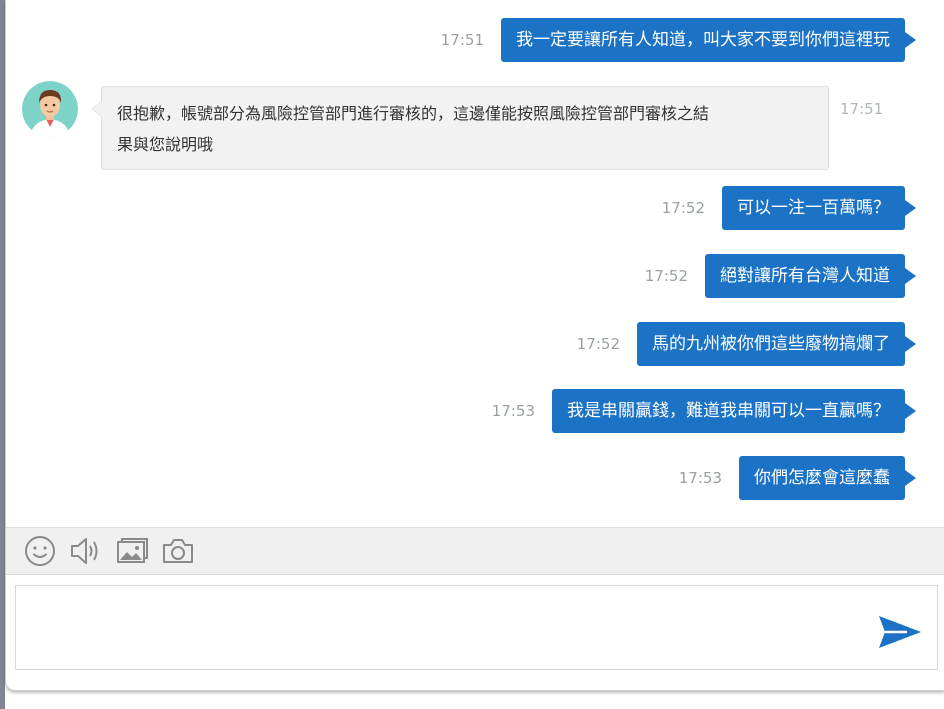  Describe the element at coordinates (819, 208) in the screenshot. I see `message-bubble: 可以一注一百萬嗎？` at that location.